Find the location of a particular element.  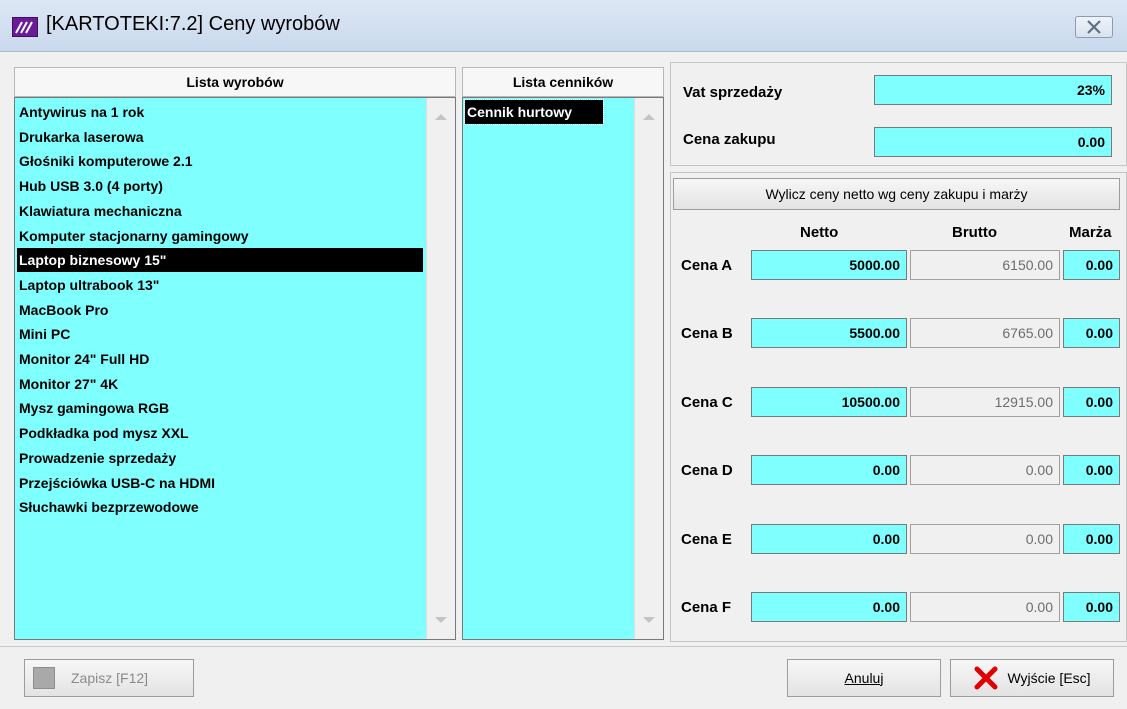

exit-button: Wyjście [Esc] is located at coordinates (1032, 678).